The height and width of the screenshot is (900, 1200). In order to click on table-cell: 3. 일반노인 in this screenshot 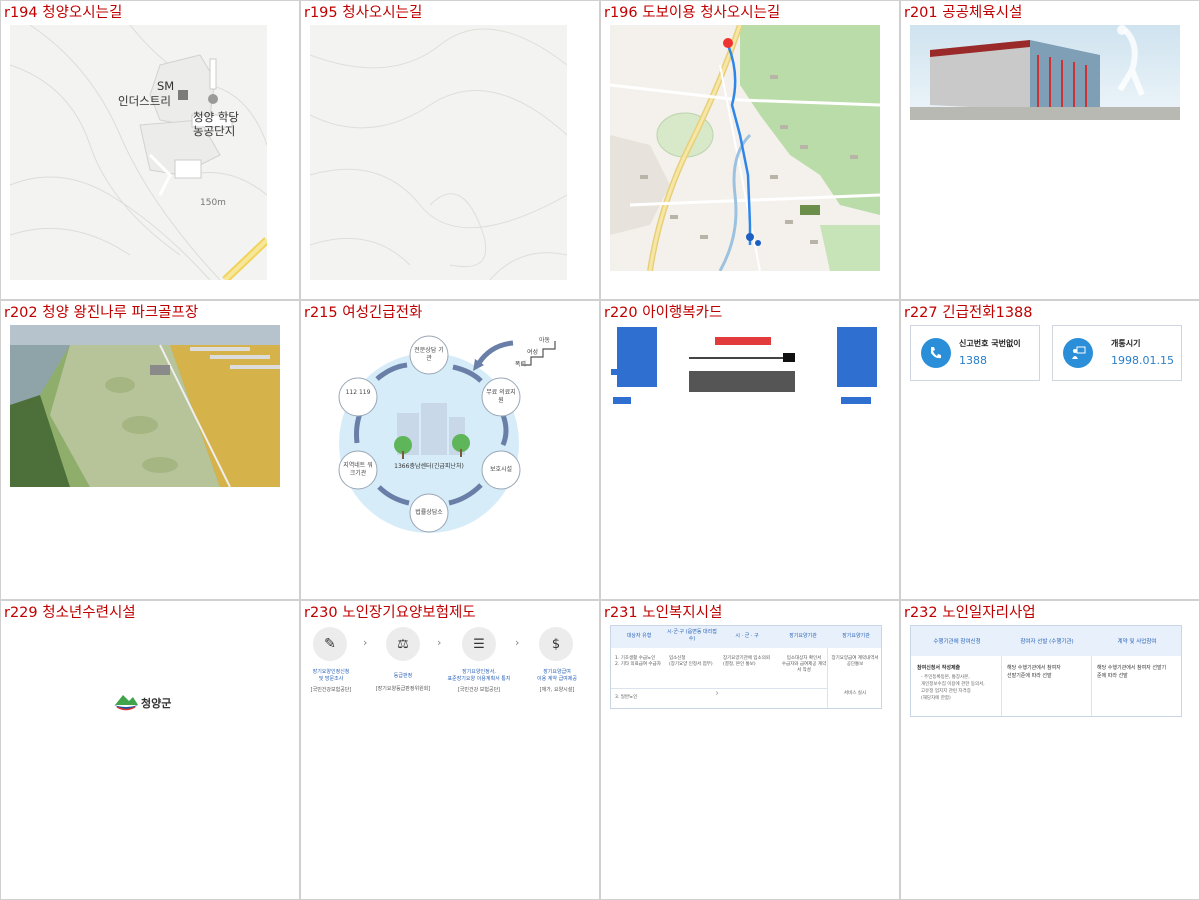, I will do `click(626, 697)`.